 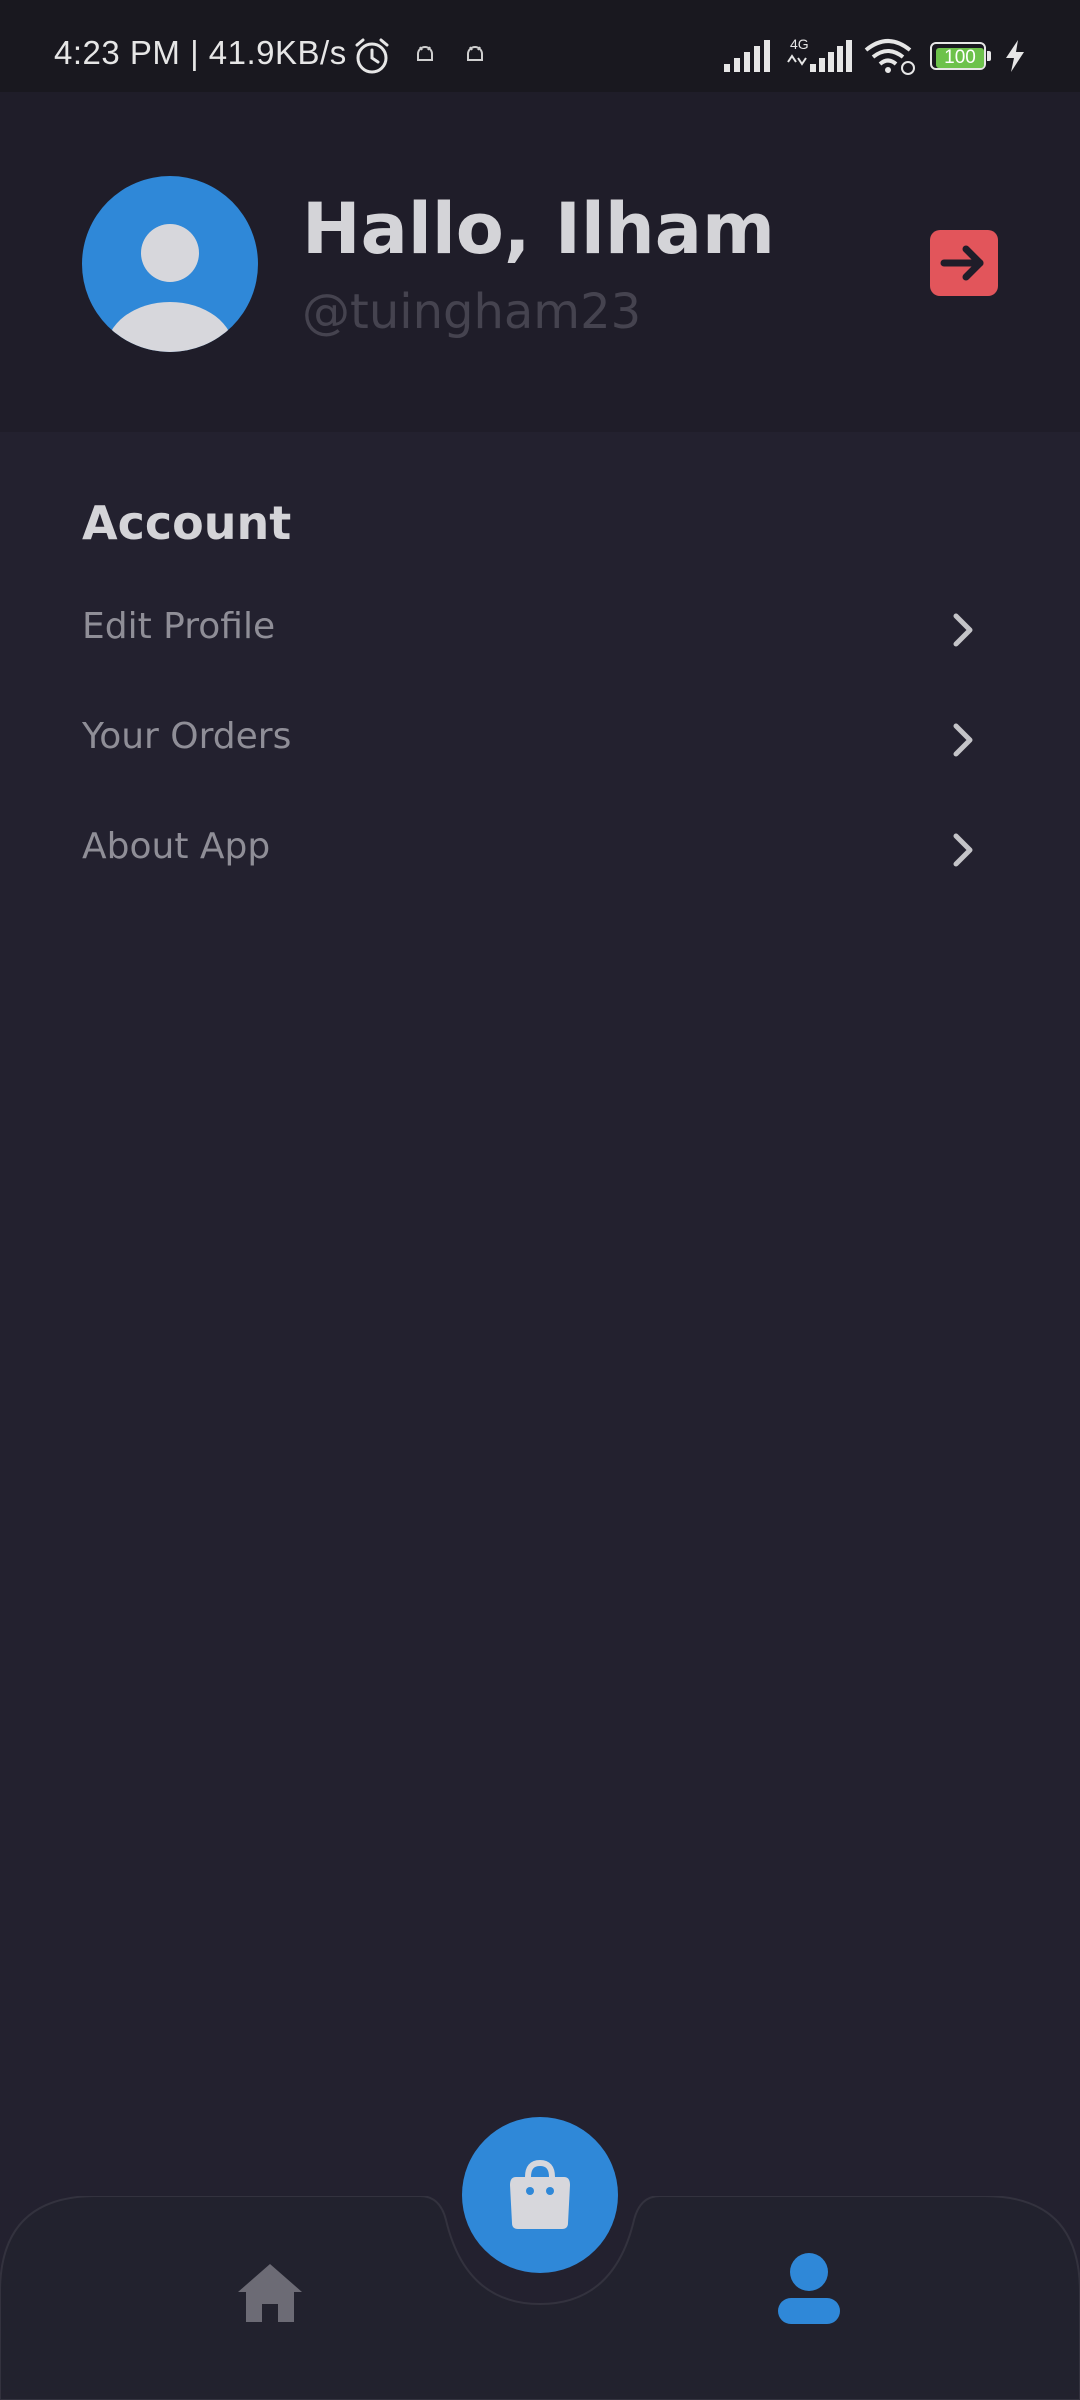 What do you see at coordinates (187, 523) in the screenshot?
I see `account-section-title: Account` at bounding box center [187, 523].